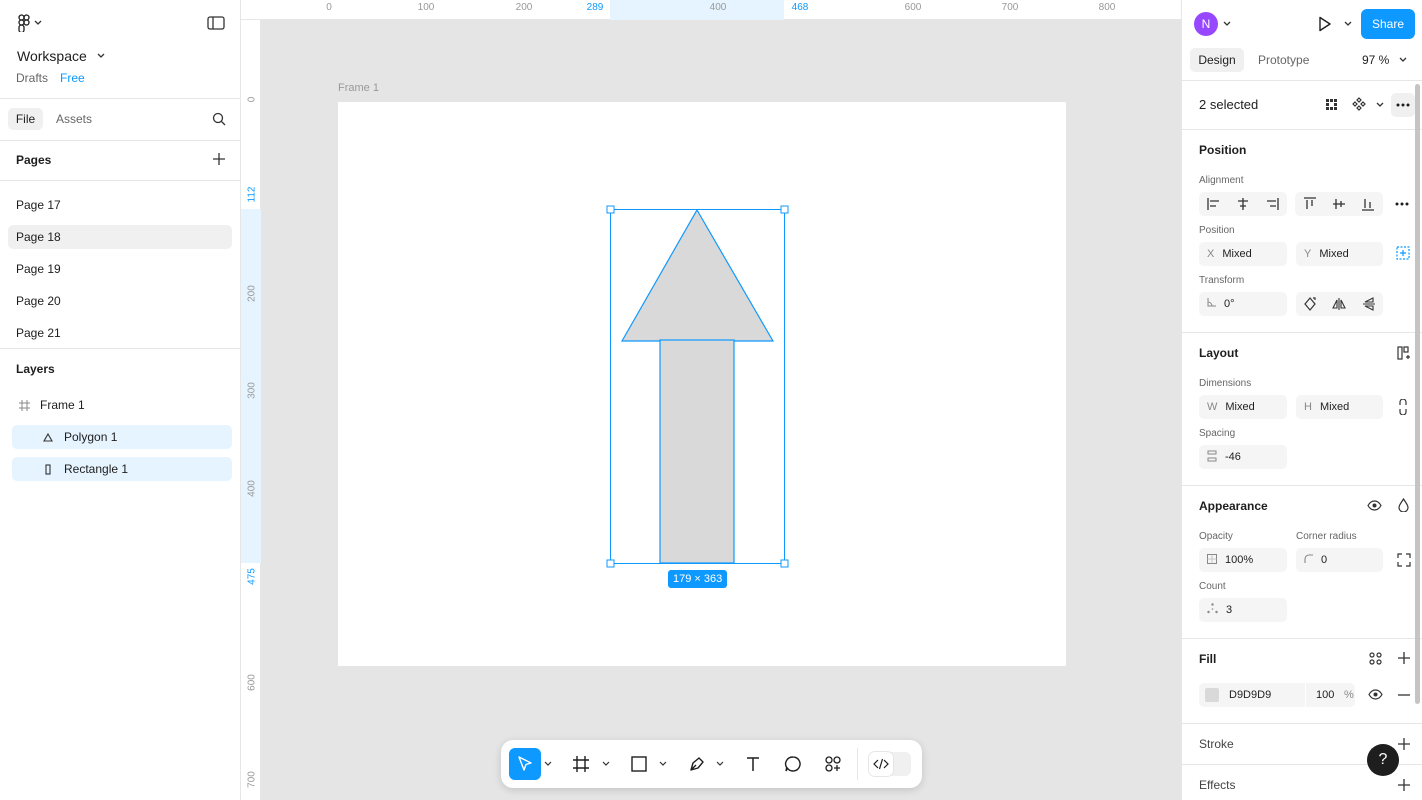 This screenshot has height=800, width=1422. What do you see at coordinates (1404, 560) in the screenshot?
I see `independent-corners-icon` at bounding box center [1404, 560].